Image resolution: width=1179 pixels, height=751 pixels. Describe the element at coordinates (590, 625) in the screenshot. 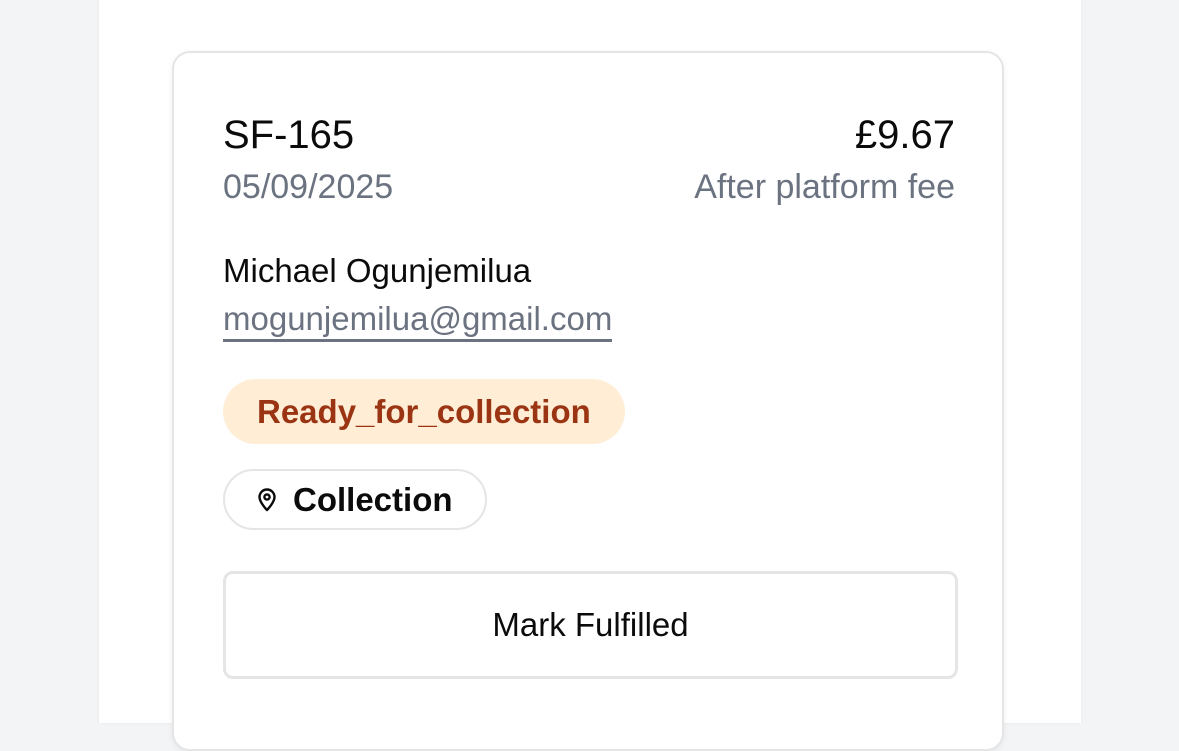

I see `mark-fulfilled-button: Mark Fulfilled` at that location.